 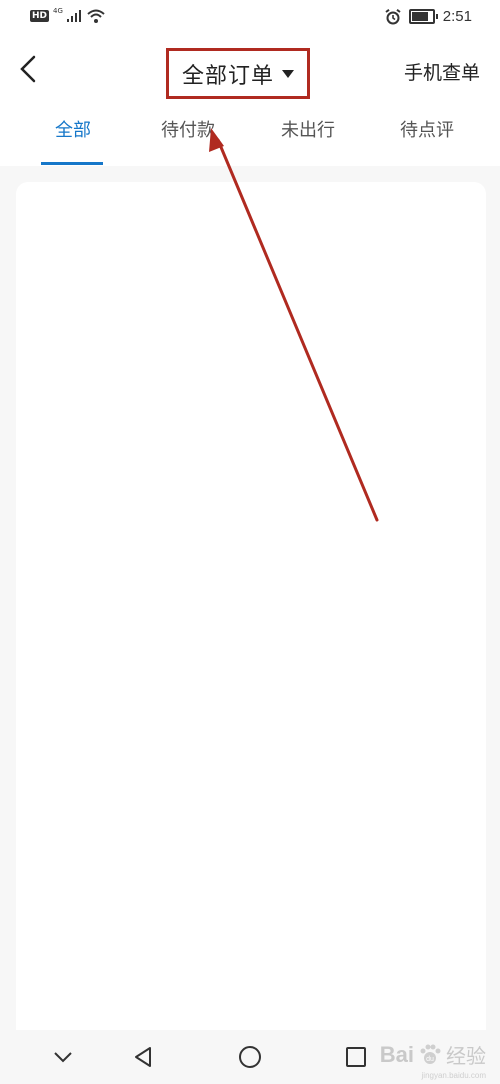 I want to click on active-tab-indicator, so click(x=72, y=163).